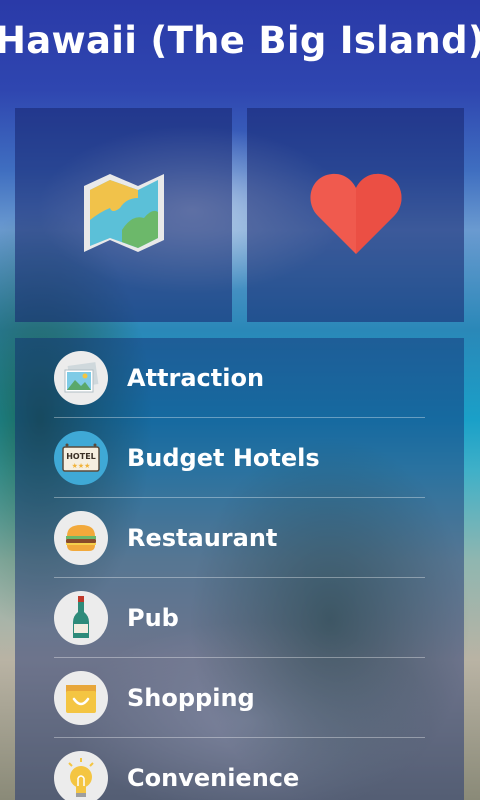 The height and width of the screenshot is (800, 480). I want to click on svg-text: HOTEL, so click(81, 456).